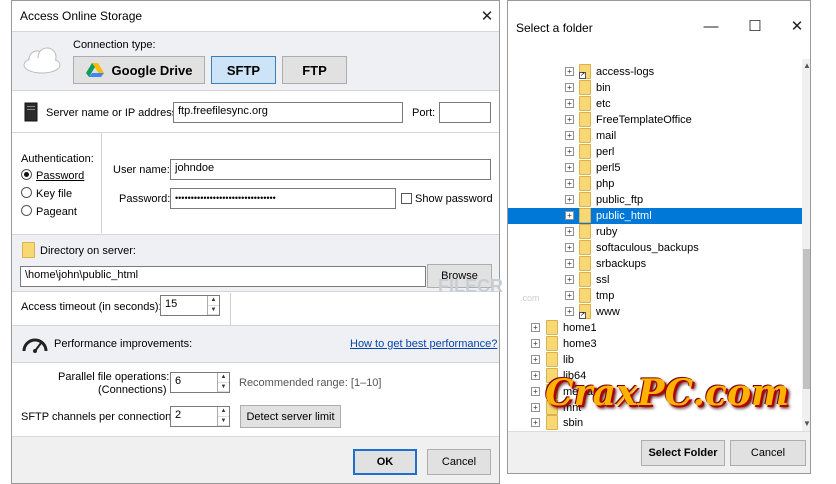 The height and width of the screenshot is (484, 836). What do you see at coordinates (200, 416) in the screenshot?
I see `channels-input: 2 ▲ ▼` at bounding box center [200, 416].